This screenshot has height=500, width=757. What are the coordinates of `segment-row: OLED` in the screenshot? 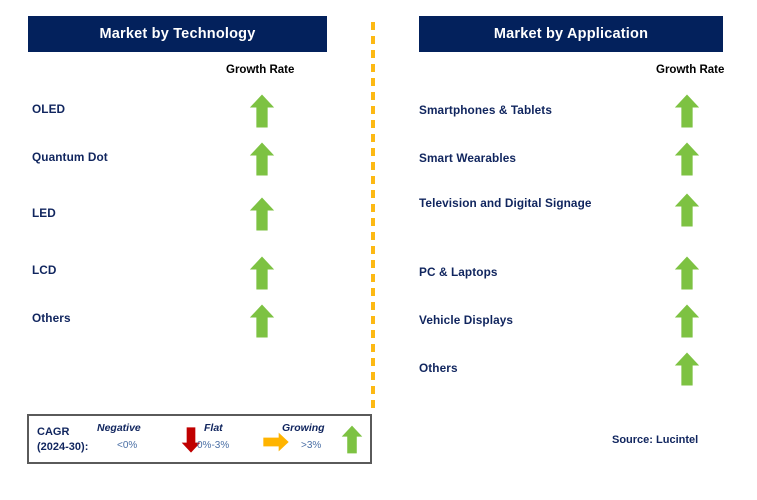 It's located at (178, 119).